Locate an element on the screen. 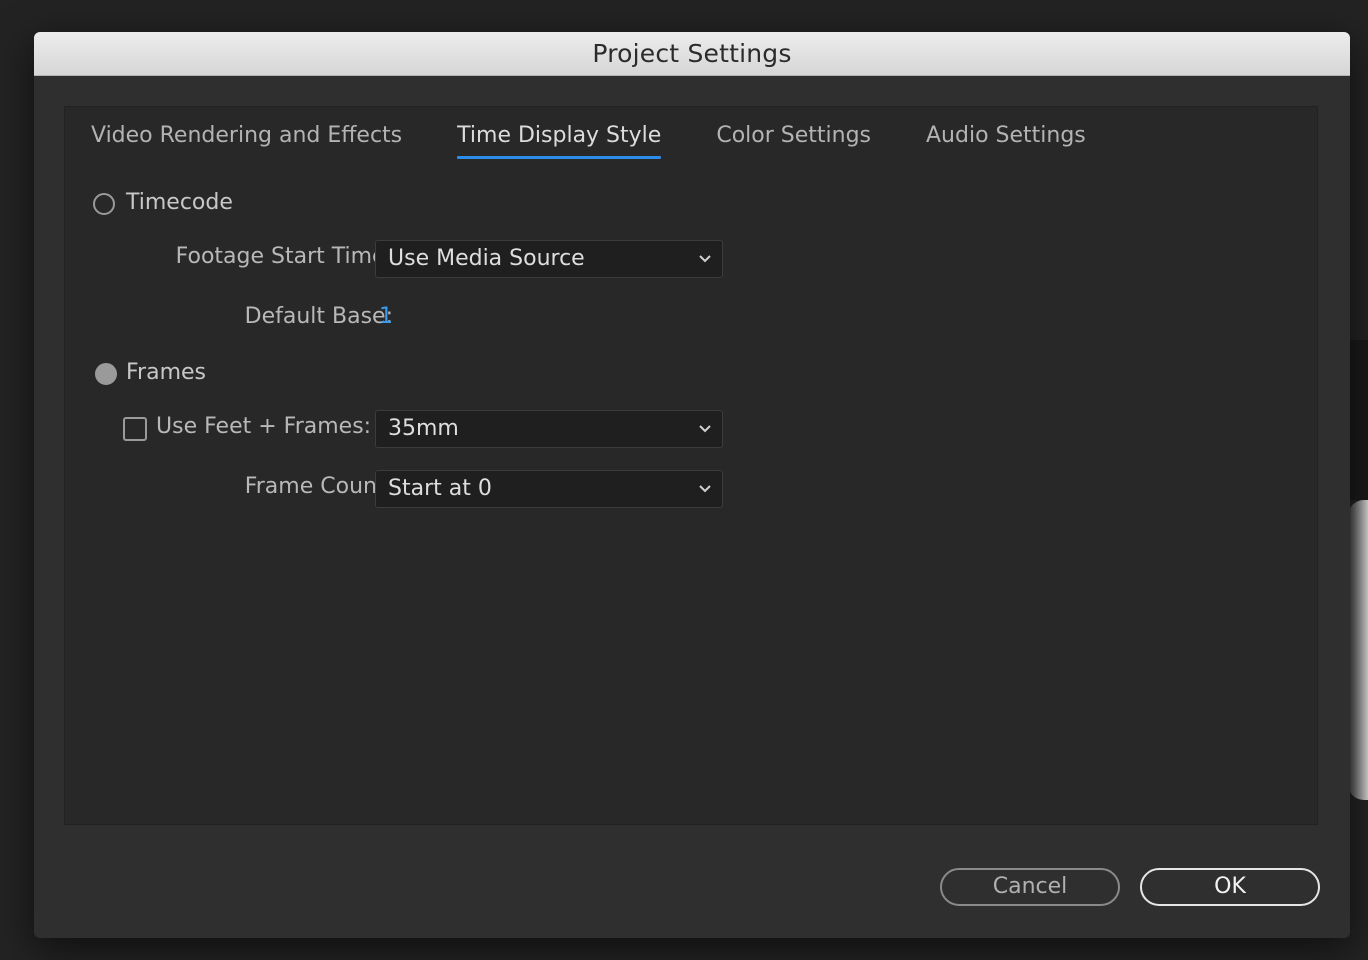  footage-start-time-label: Footage Start Time: is located at coordinates (284, 256).